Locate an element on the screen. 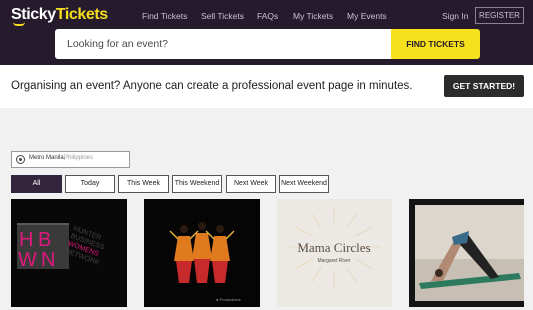  event-card-hbwn: H B W N HUNTER BUSINESS WOMENS NETWORK is located at coordinates (69, 253).